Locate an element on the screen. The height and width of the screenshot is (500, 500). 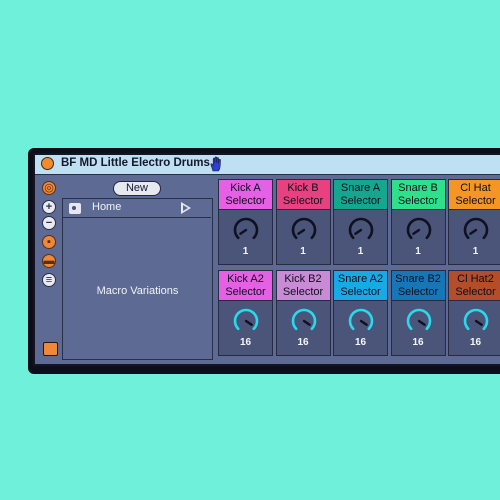
play-icon is located at coordinates (186, 208).